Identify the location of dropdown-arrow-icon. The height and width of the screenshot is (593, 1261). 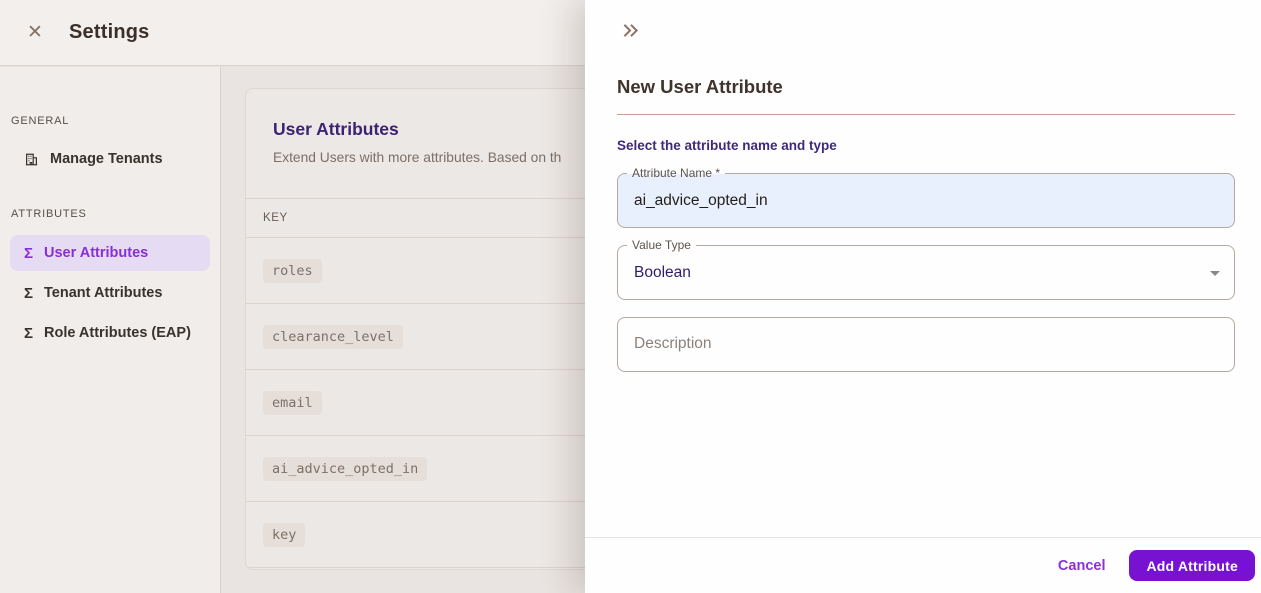
(1215, 273).